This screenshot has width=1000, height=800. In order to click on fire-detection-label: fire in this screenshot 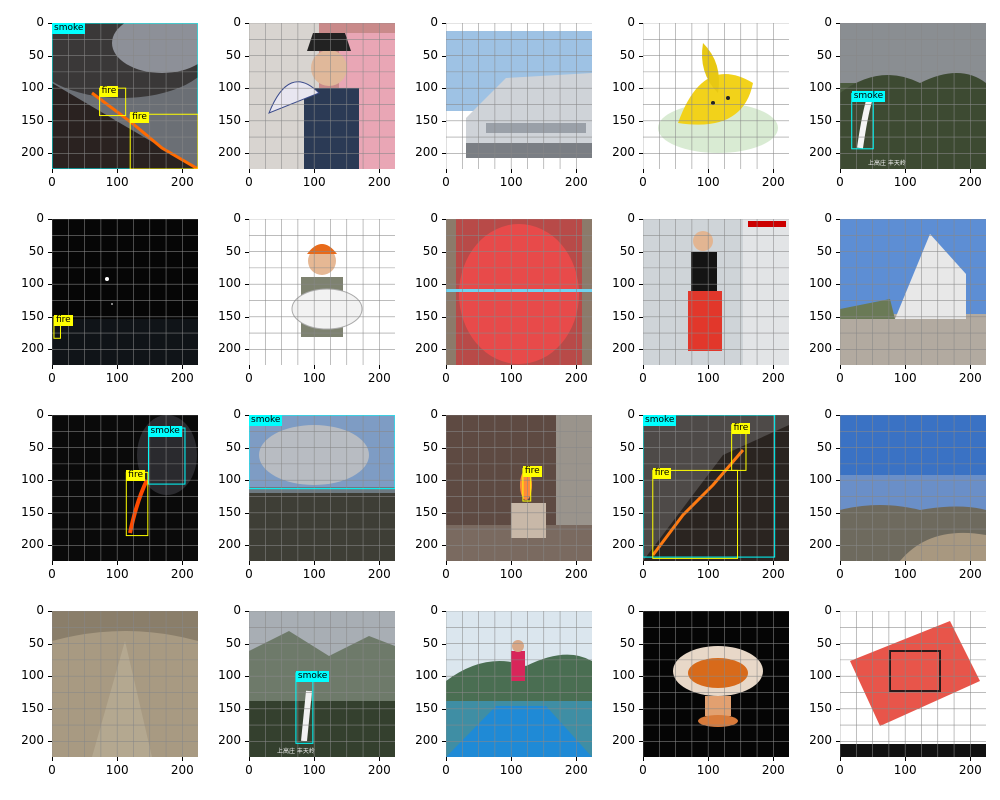, I will do `click(63, 320)`.